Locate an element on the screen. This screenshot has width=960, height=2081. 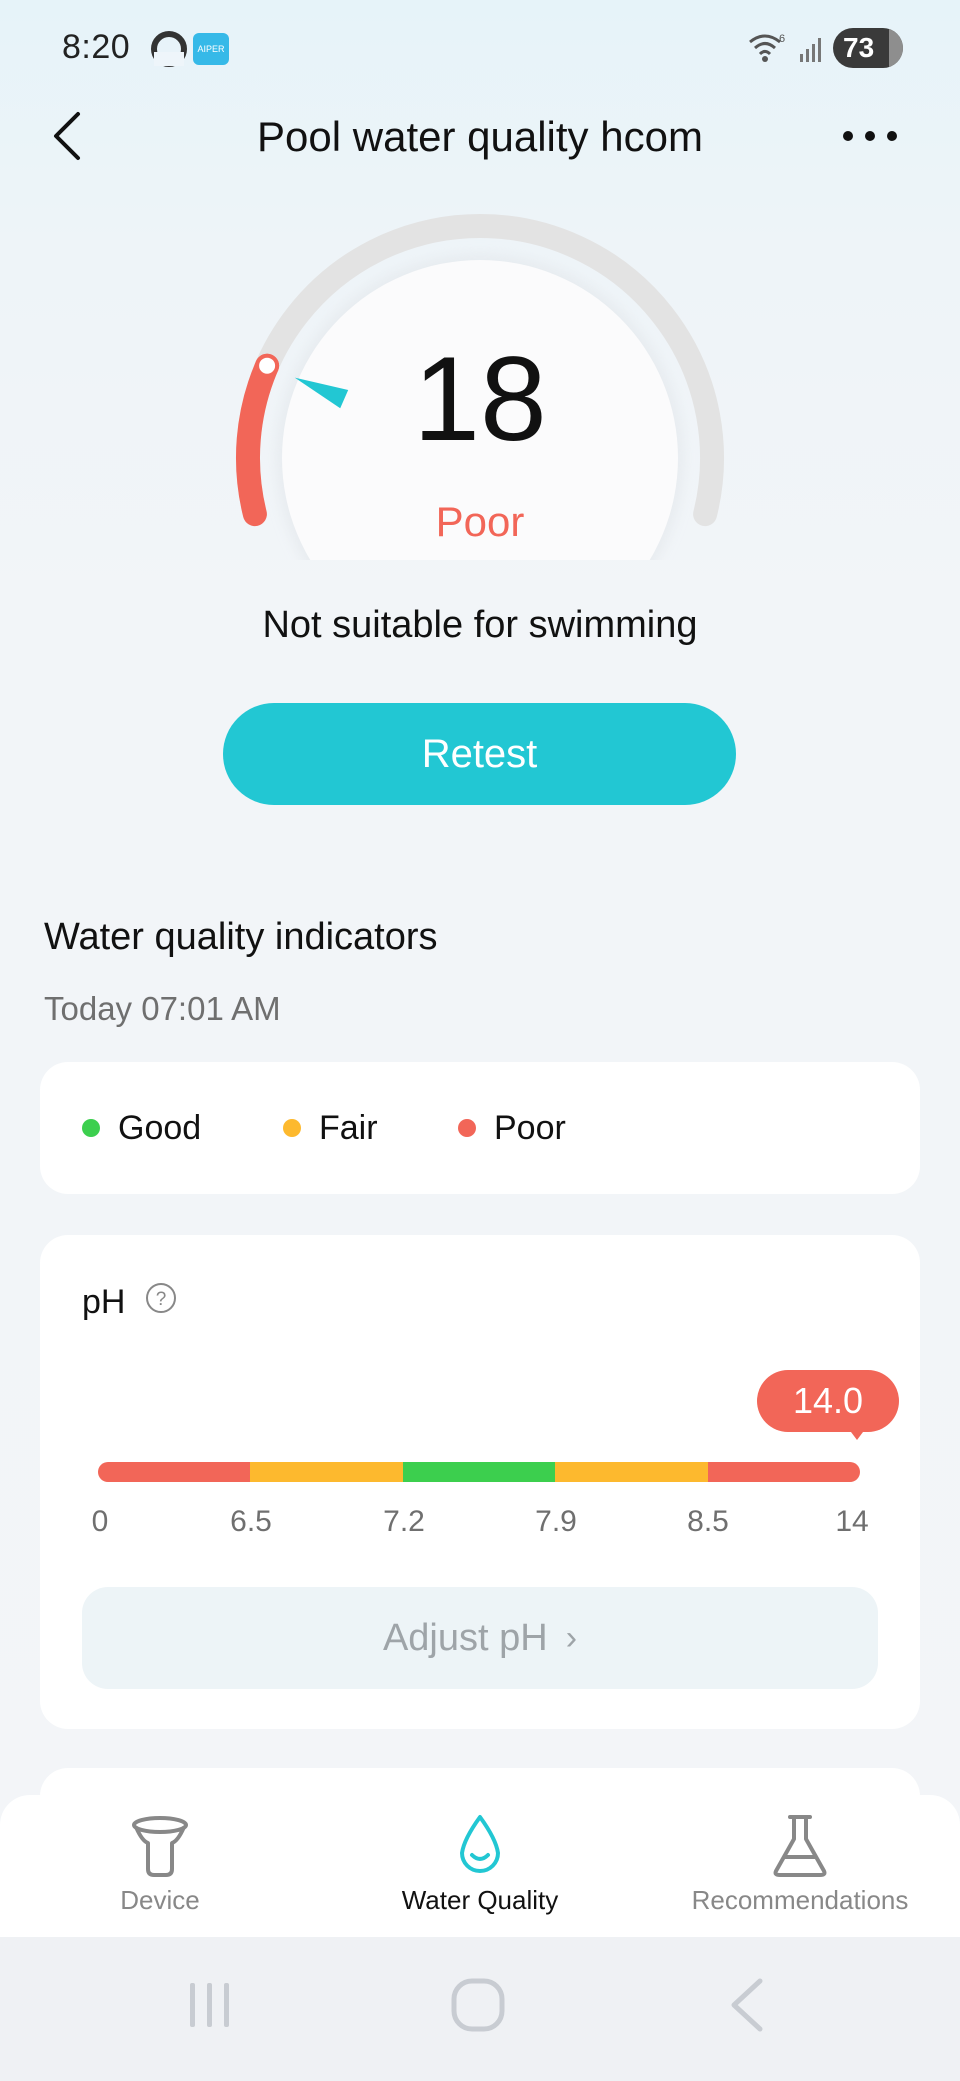
tab-device-label: Device is located at coordinates (160, 1900).